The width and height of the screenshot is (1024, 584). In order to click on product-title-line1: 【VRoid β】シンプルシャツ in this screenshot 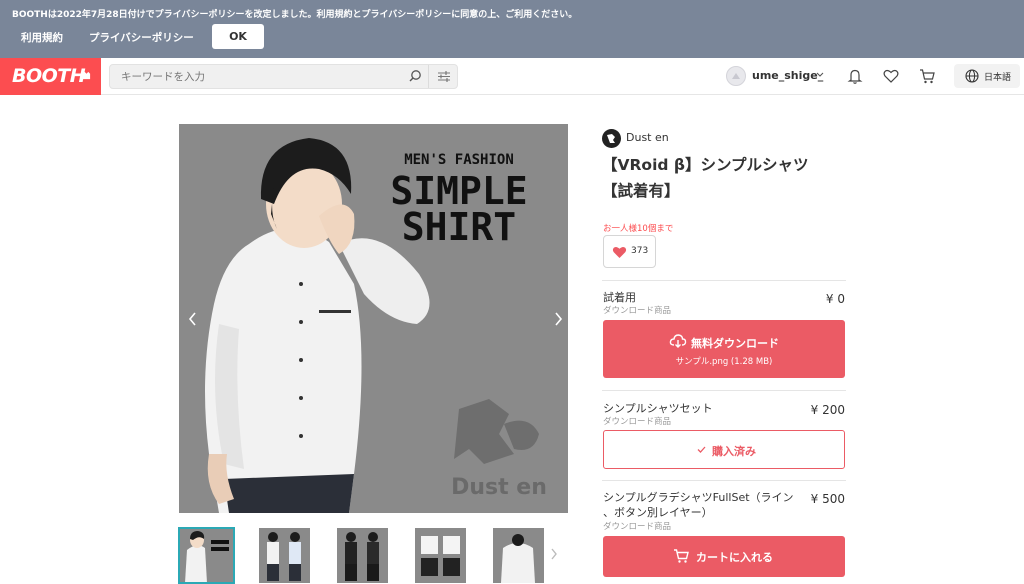, I will do `click(705, 165)`.